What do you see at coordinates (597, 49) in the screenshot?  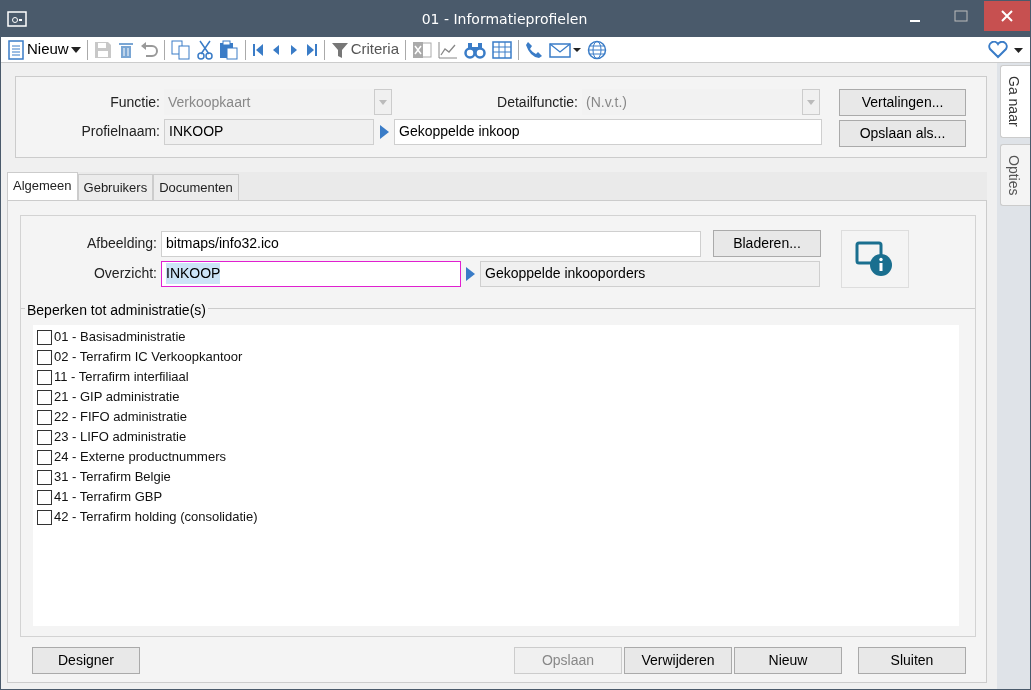 I see `globe-icon` at bounding box center [597, 49].